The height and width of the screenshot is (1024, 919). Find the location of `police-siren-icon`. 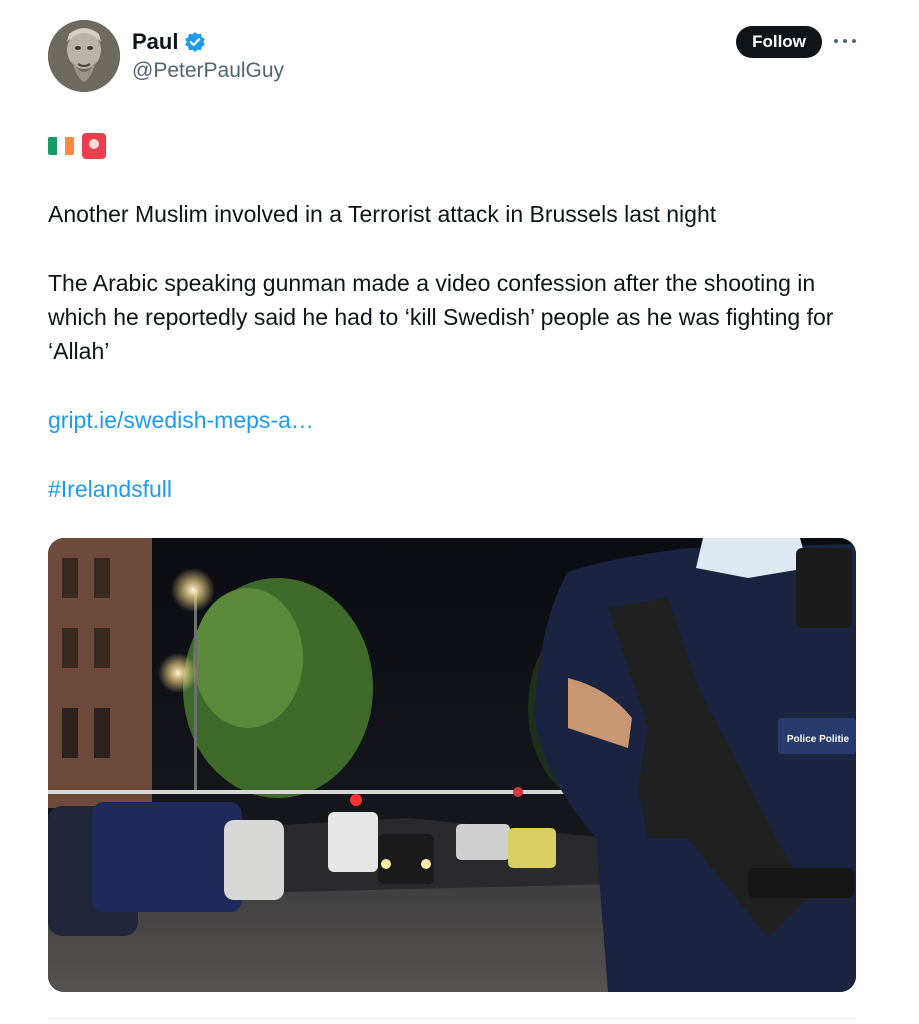

police-siren-icon is located at coordinates (94, 146).